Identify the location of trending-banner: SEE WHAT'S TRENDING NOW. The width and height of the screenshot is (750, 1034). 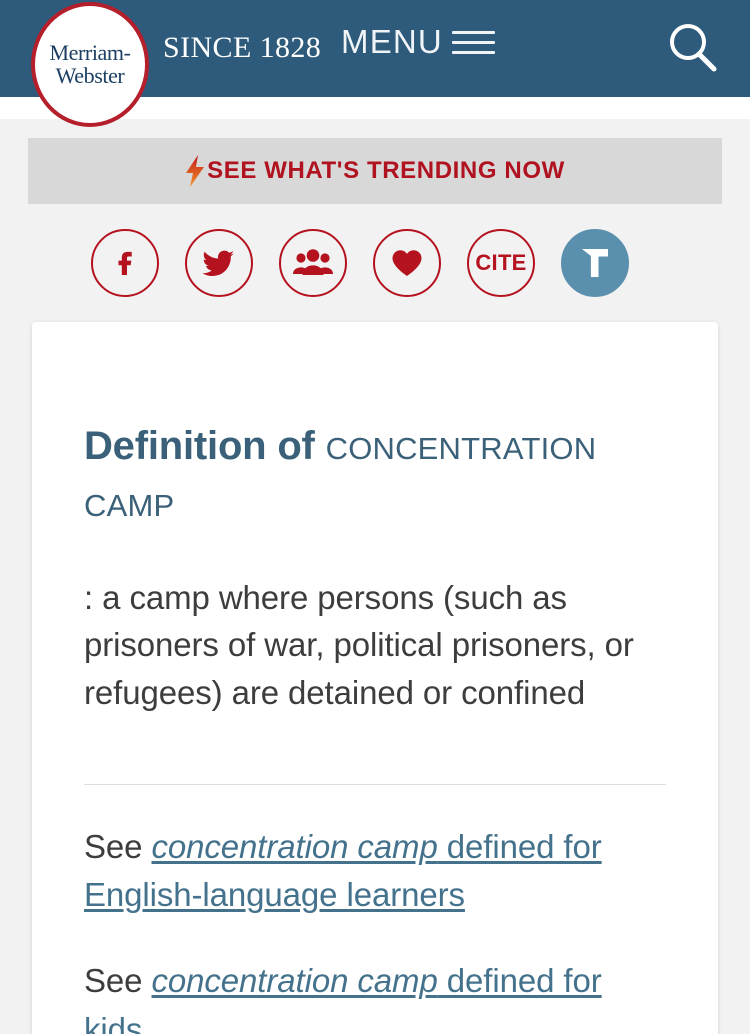
(375, 171).